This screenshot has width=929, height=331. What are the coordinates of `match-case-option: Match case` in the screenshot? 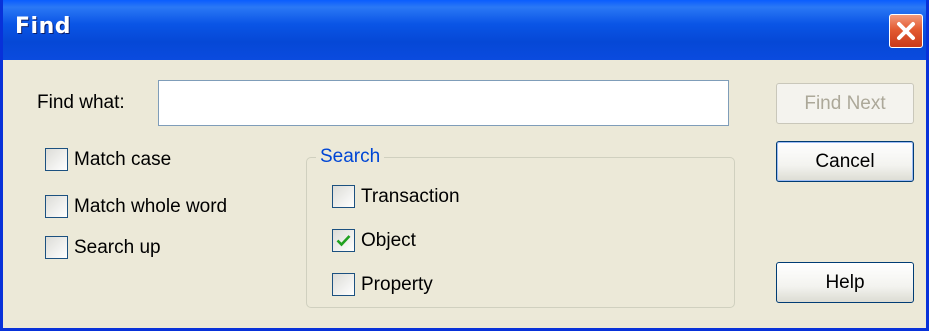 It's located at (108, 159).